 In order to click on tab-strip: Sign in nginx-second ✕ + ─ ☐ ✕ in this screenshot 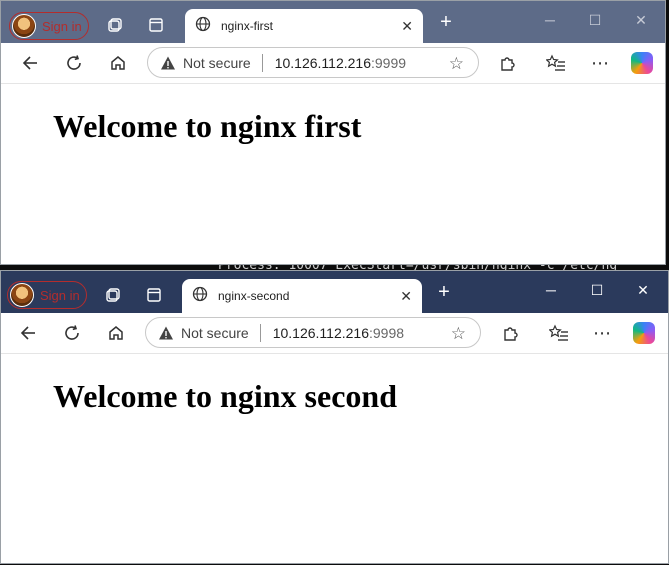, I will do `click(334, 292)`.